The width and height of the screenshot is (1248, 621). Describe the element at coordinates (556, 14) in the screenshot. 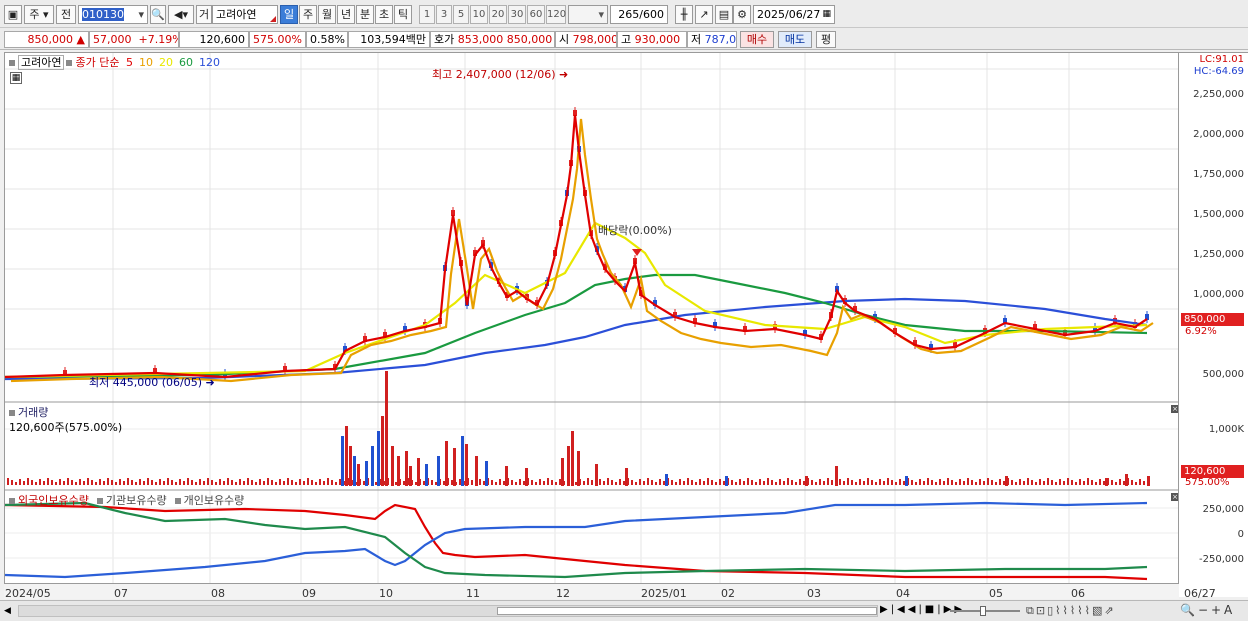

I see `interval-button: 120` at that location.